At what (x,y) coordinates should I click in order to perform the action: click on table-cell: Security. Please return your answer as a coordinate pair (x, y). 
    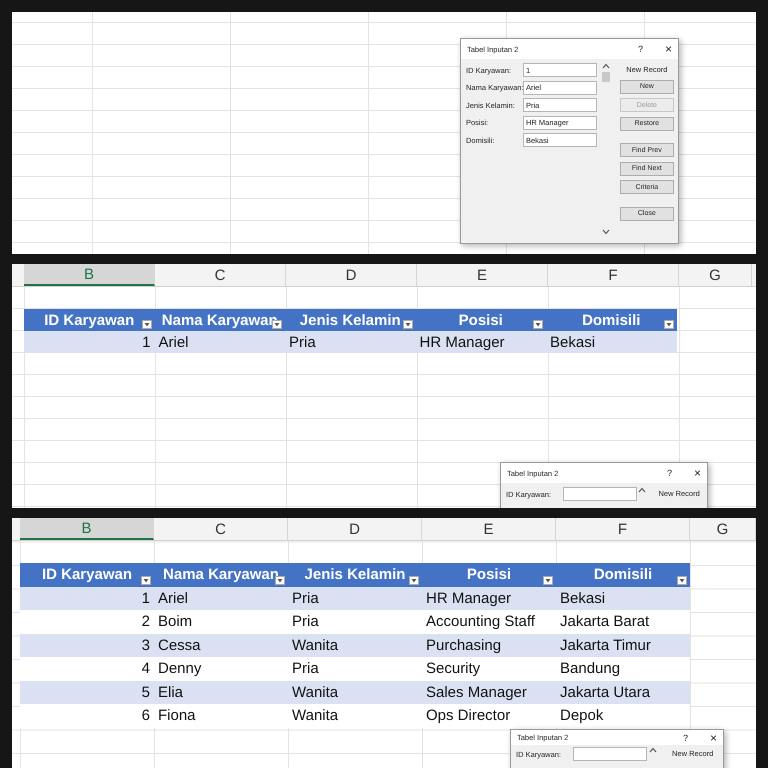
    Looking at the image, I should click on (489, 668).